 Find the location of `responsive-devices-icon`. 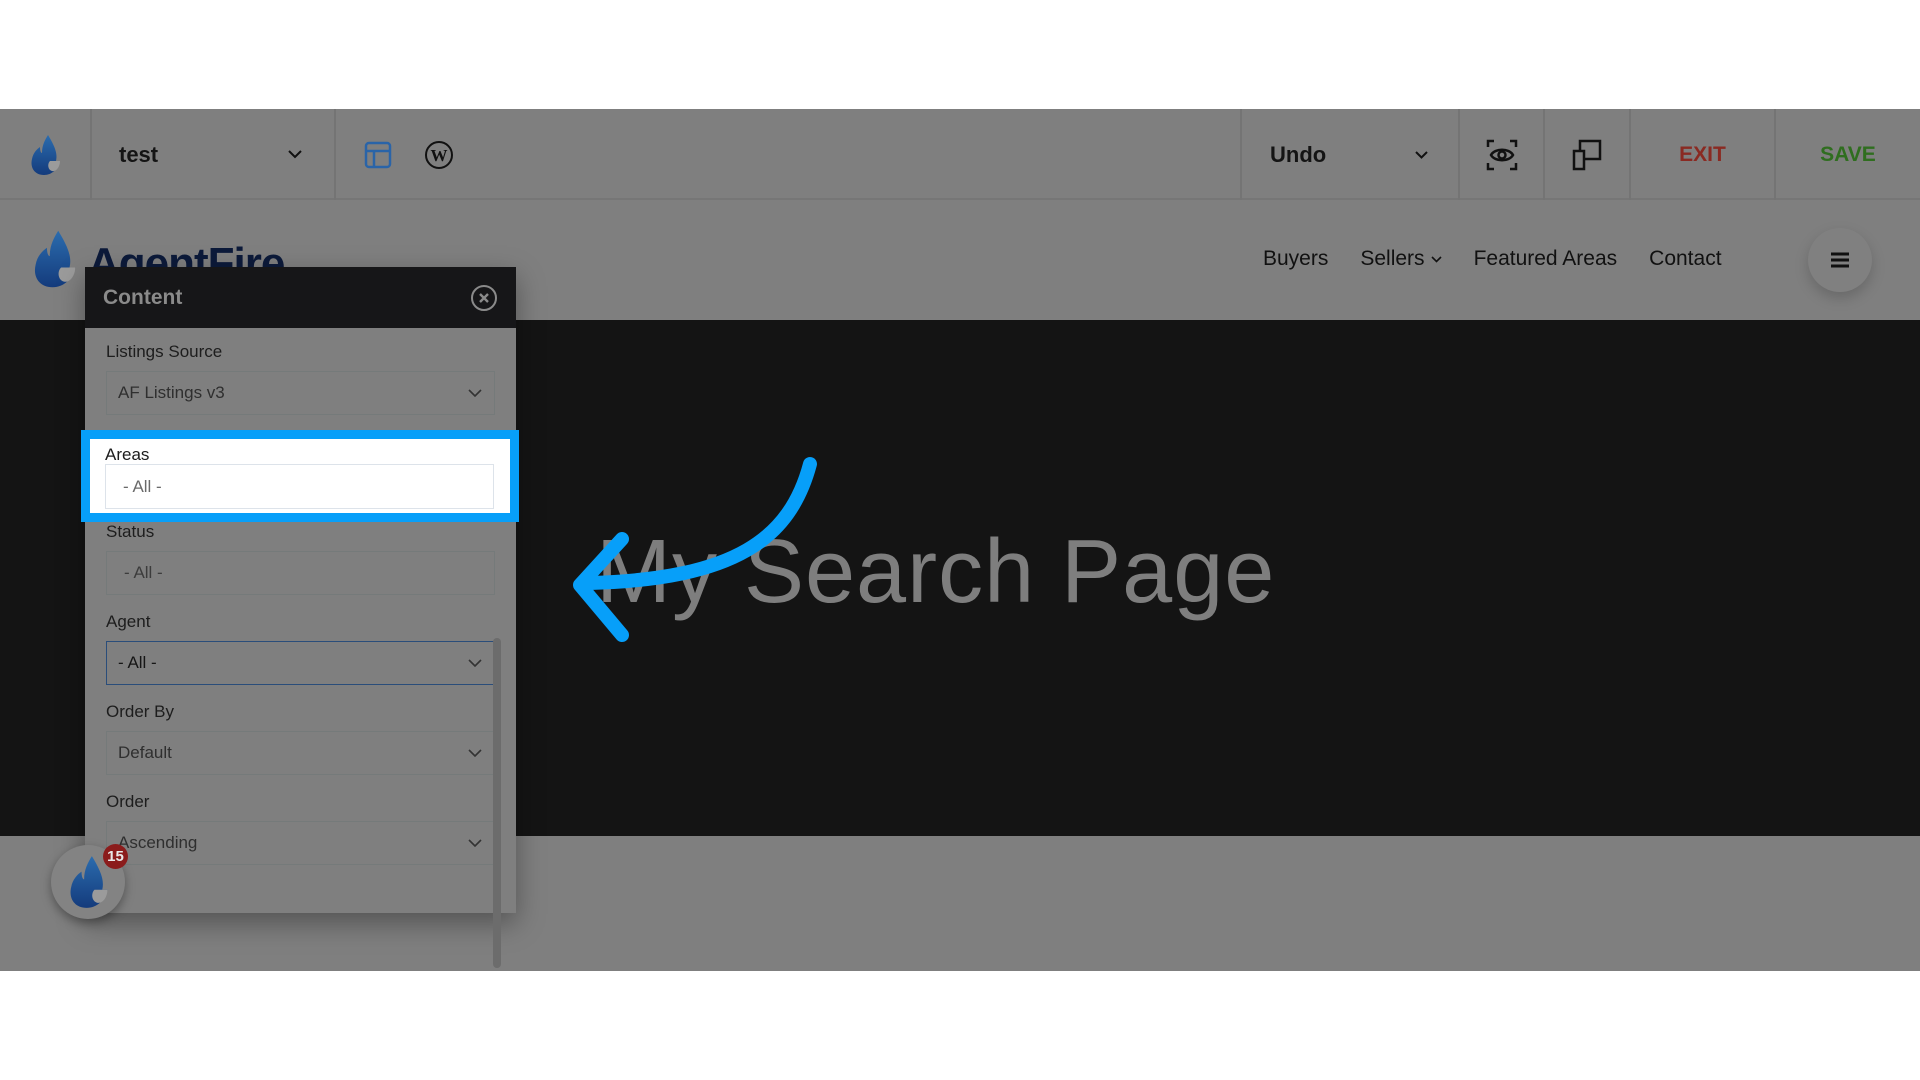

responsive-devices-icon is located at coordinates (1587, 154).